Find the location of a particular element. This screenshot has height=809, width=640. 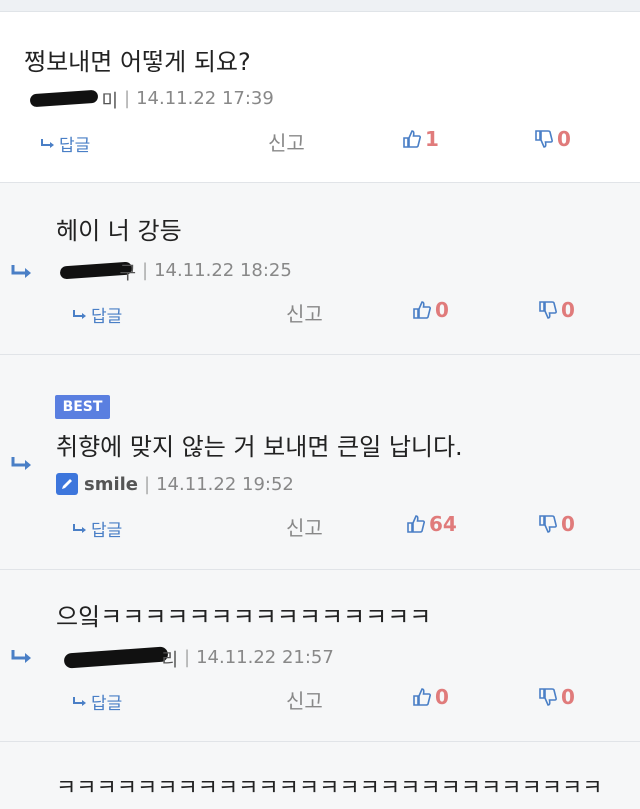

comment-text: 헤이 너 강등 is located at coordinates (119, 231).